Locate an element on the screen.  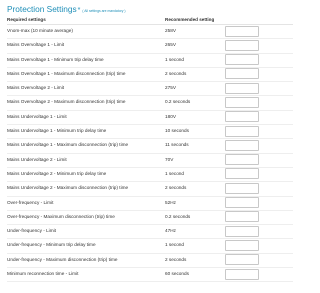
setting-label: Mains Undervoltage 1 - Limit is located at coordinates (37, 116).